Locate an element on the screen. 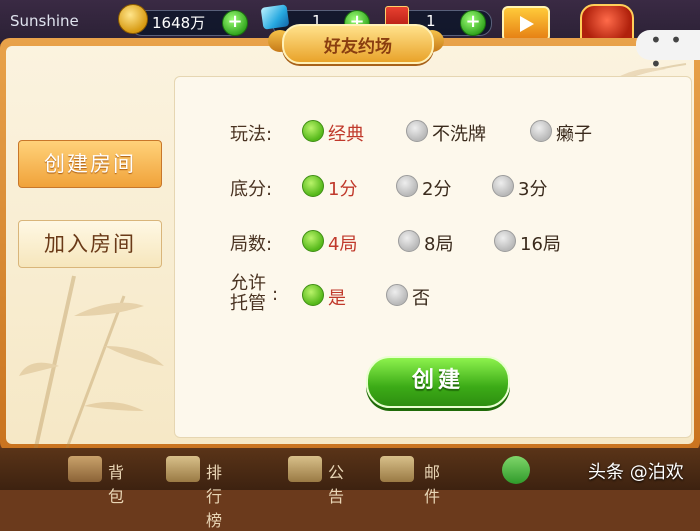 This screenshot has height=531, width=700. radio-mode-wildcard is located at coordinates (541, 131).